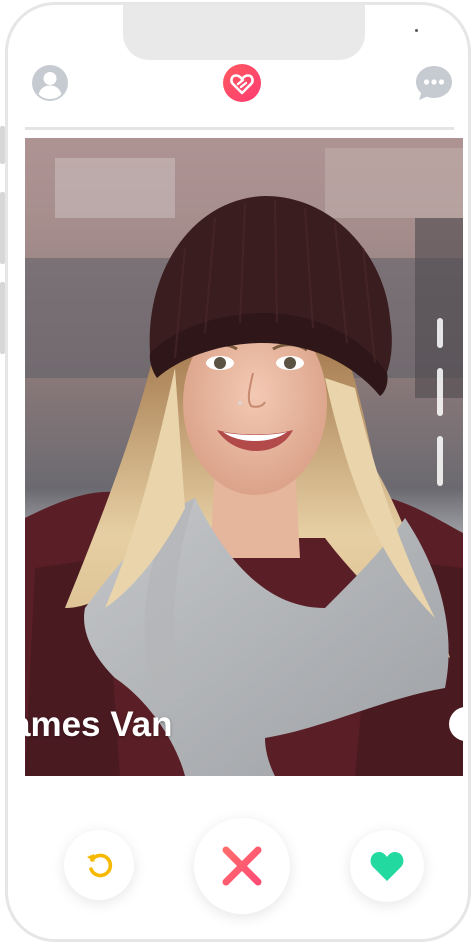 The width and height of the screenshot is (476, 946). What do you see at coordinates (239, 128) in the screenshot?
I see `header-divider` at bounding box center [239, 128].